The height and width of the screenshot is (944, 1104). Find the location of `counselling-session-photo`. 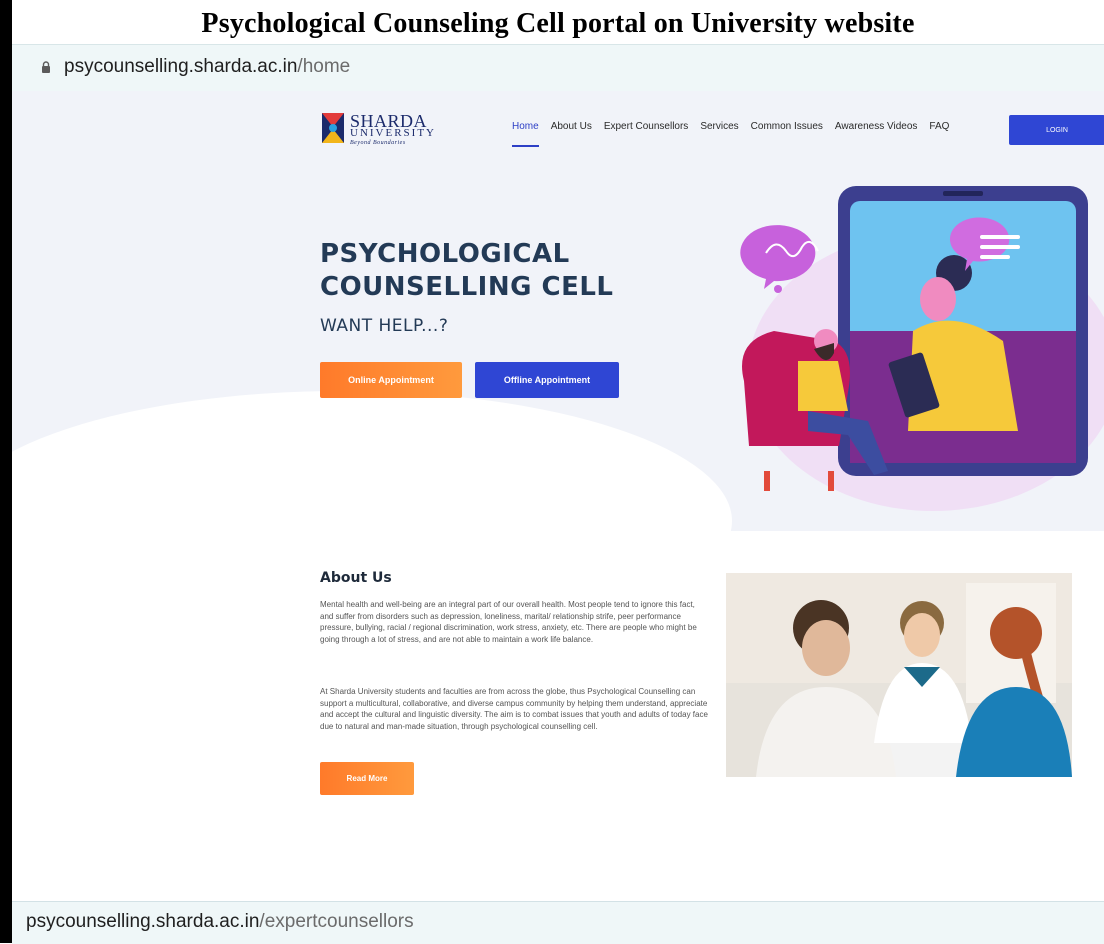

counselling-session-photo is located at coordinates (899, 675).